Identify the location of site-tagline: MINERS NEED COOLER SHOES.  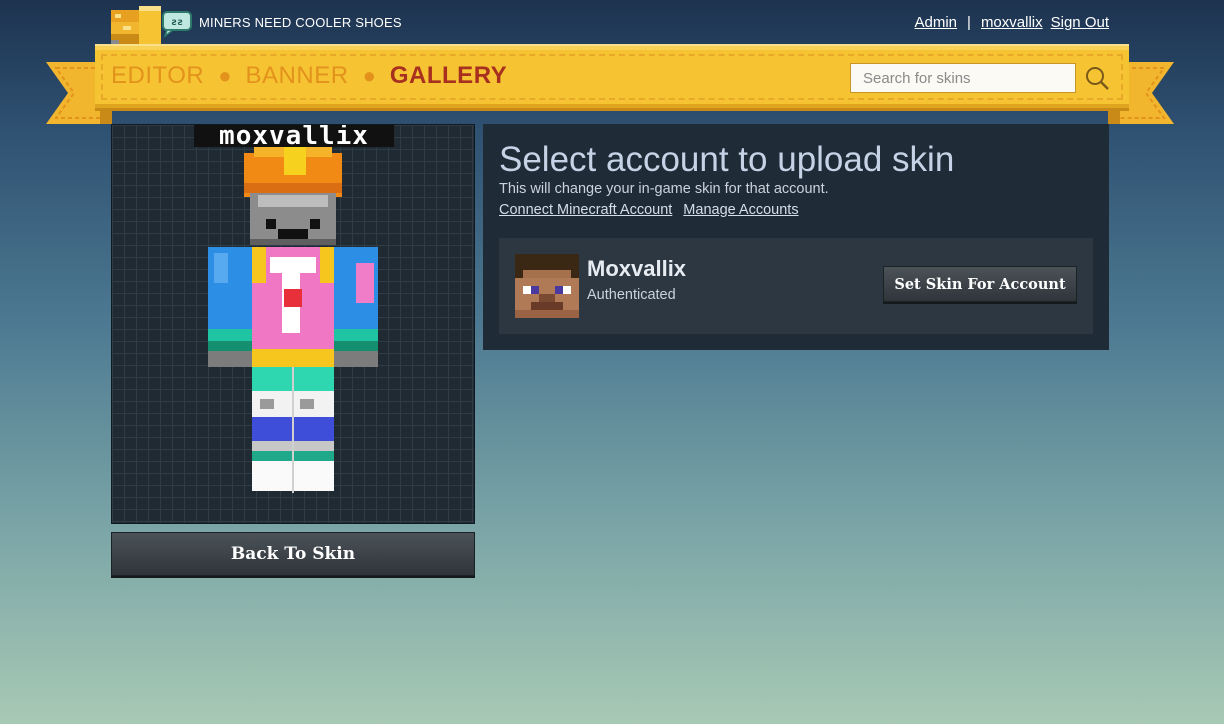
(300, 22).